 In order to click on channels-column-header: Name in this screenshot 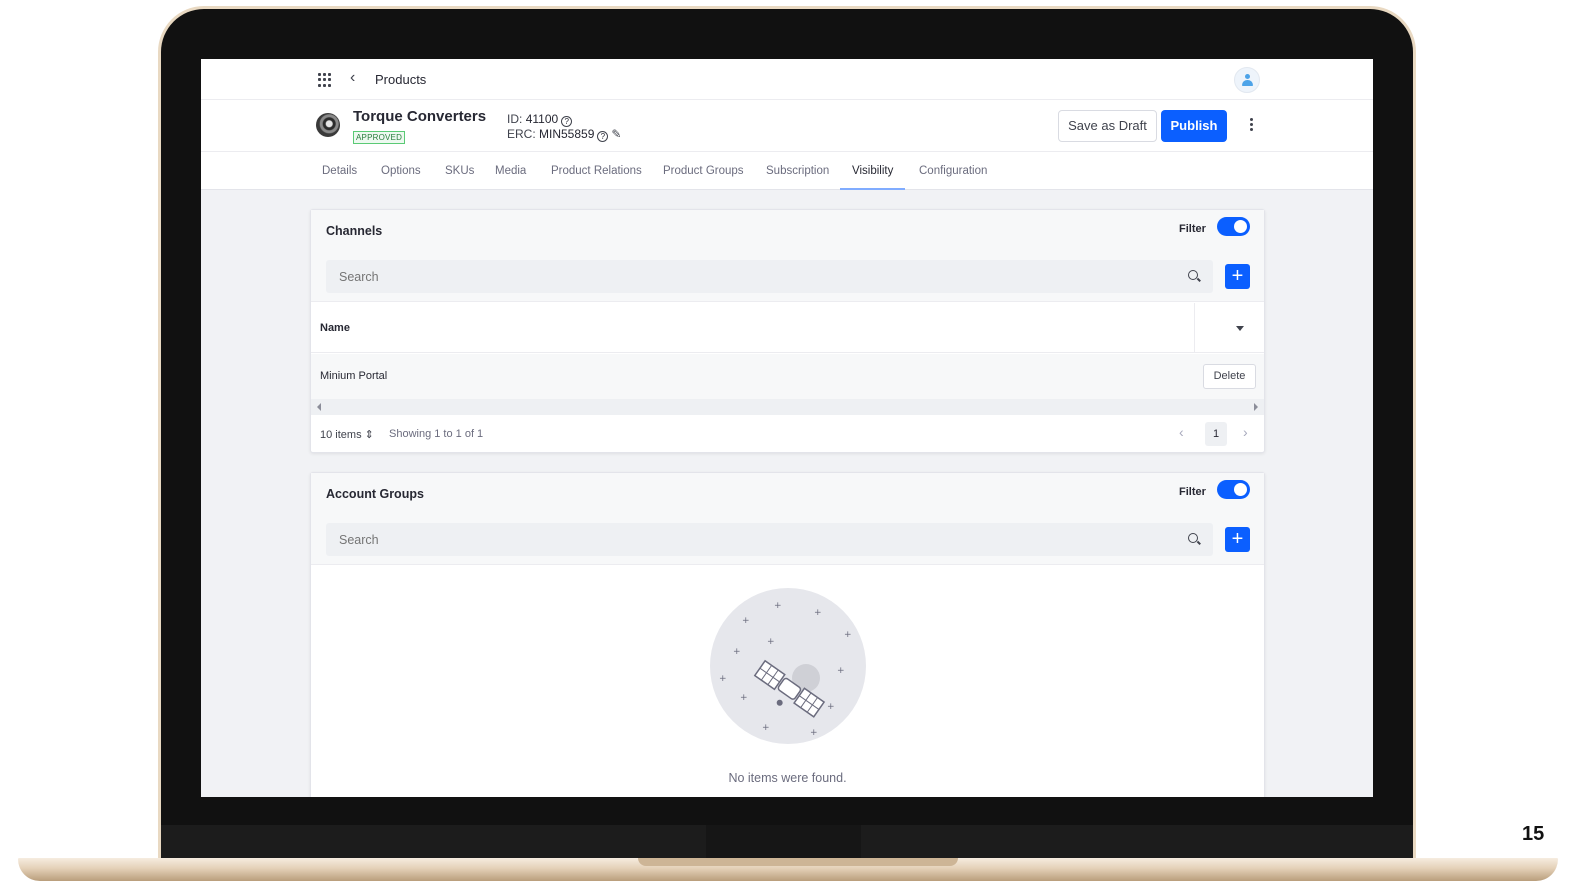, I will do `click(787, 328)`.